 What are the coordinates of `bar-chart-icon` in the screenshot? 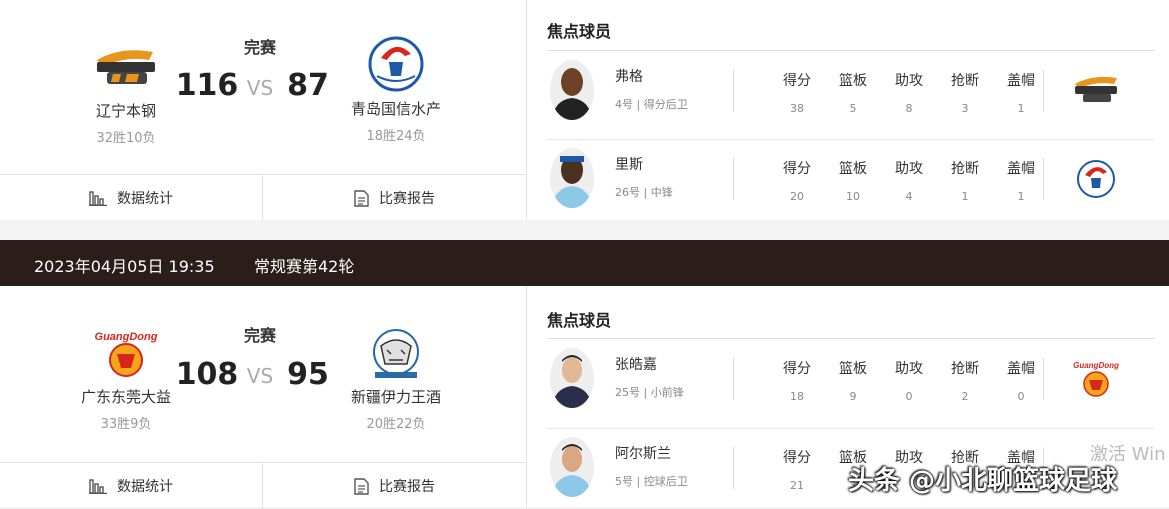 It's located at (98, 486).